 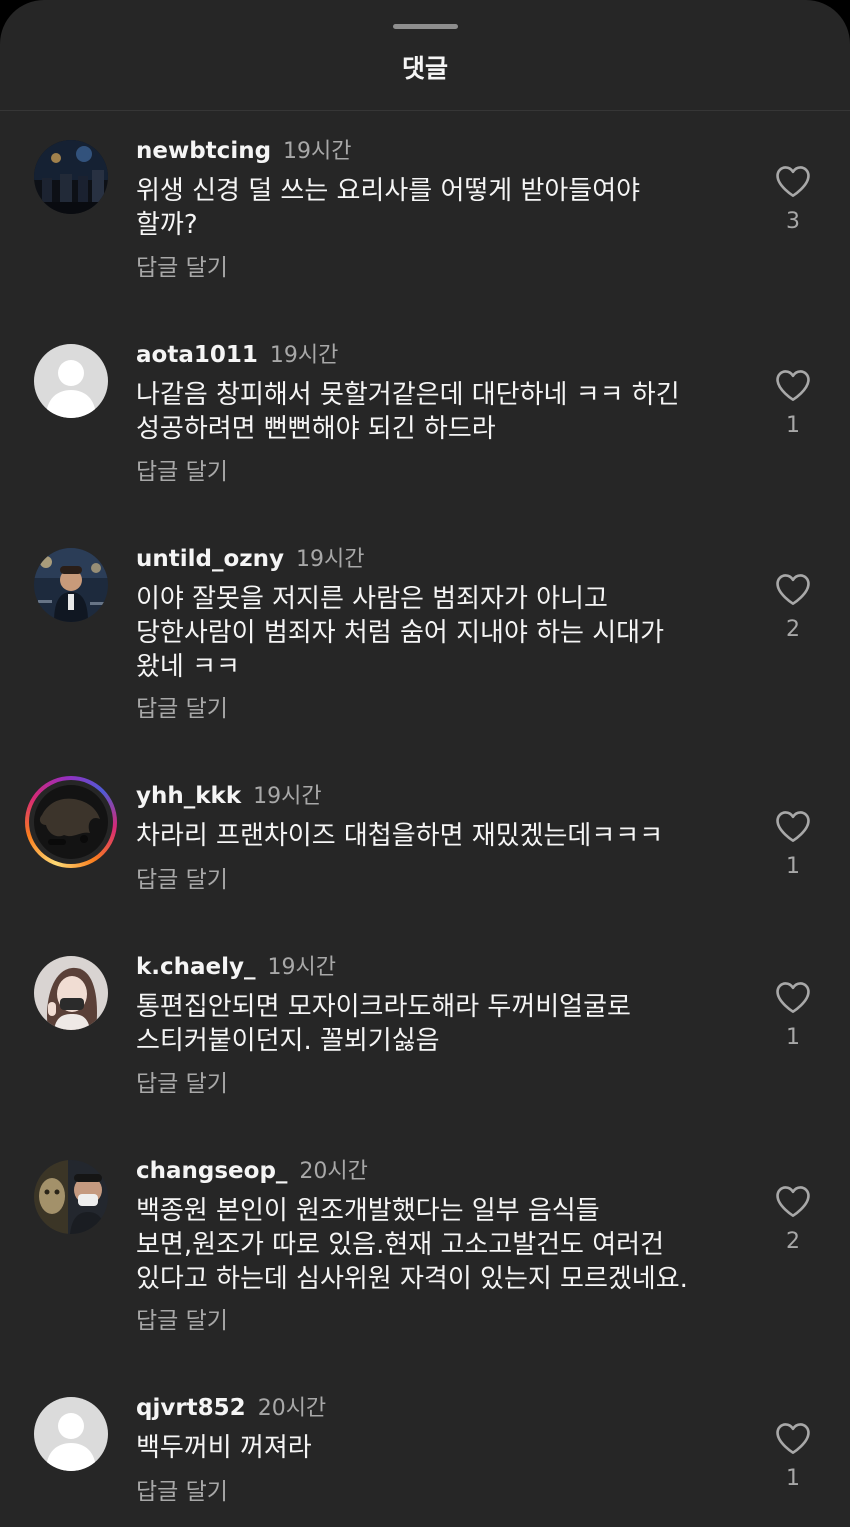 I want to click on comment-meta: aota1011 19시간, so click(x=237, y=355).